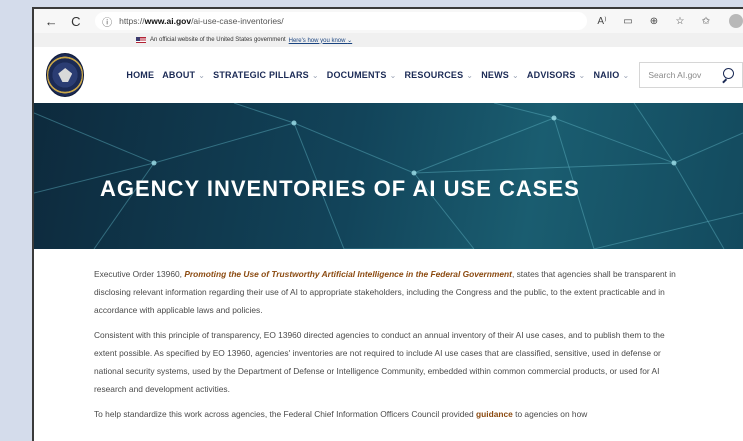 This screenshot has height=441, width=743. I want to click on nav-news: NEWS ⌄, so click(500, 75).